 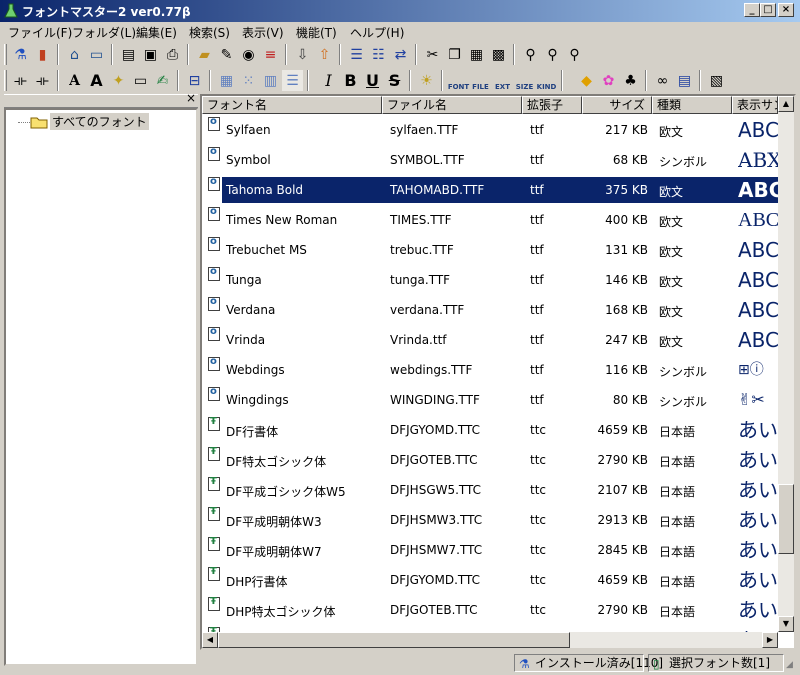 I want to click on window-icon: ▤, so click(x=684, y=80).